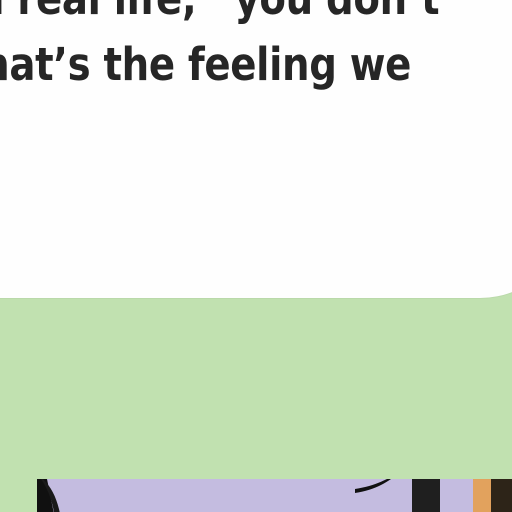  I want to click on photo-image, so click(274, 495).